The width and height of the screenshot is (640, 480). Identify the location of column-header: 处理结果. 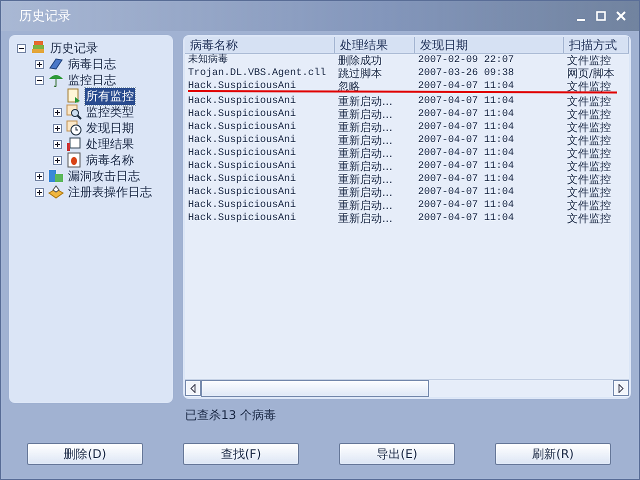
(375, 45).